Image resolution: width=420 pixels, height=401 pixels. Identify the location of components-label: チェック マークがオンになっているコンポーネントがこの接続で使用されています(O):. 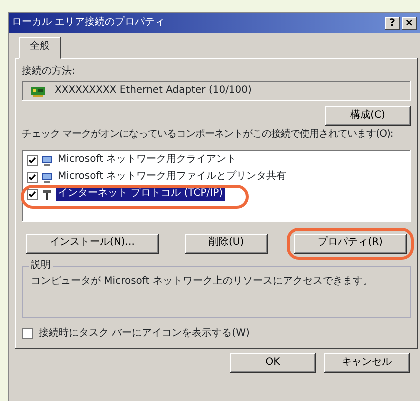
(208, 135).